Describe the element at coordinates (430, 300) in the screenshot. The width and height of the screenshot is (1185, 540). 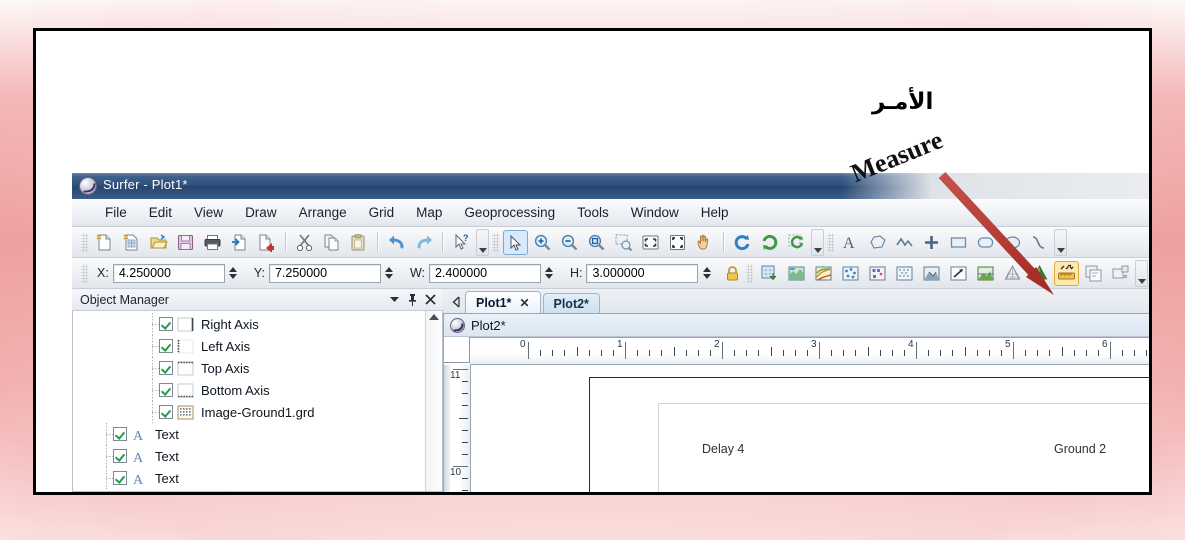
I see `close-icon` at that location.